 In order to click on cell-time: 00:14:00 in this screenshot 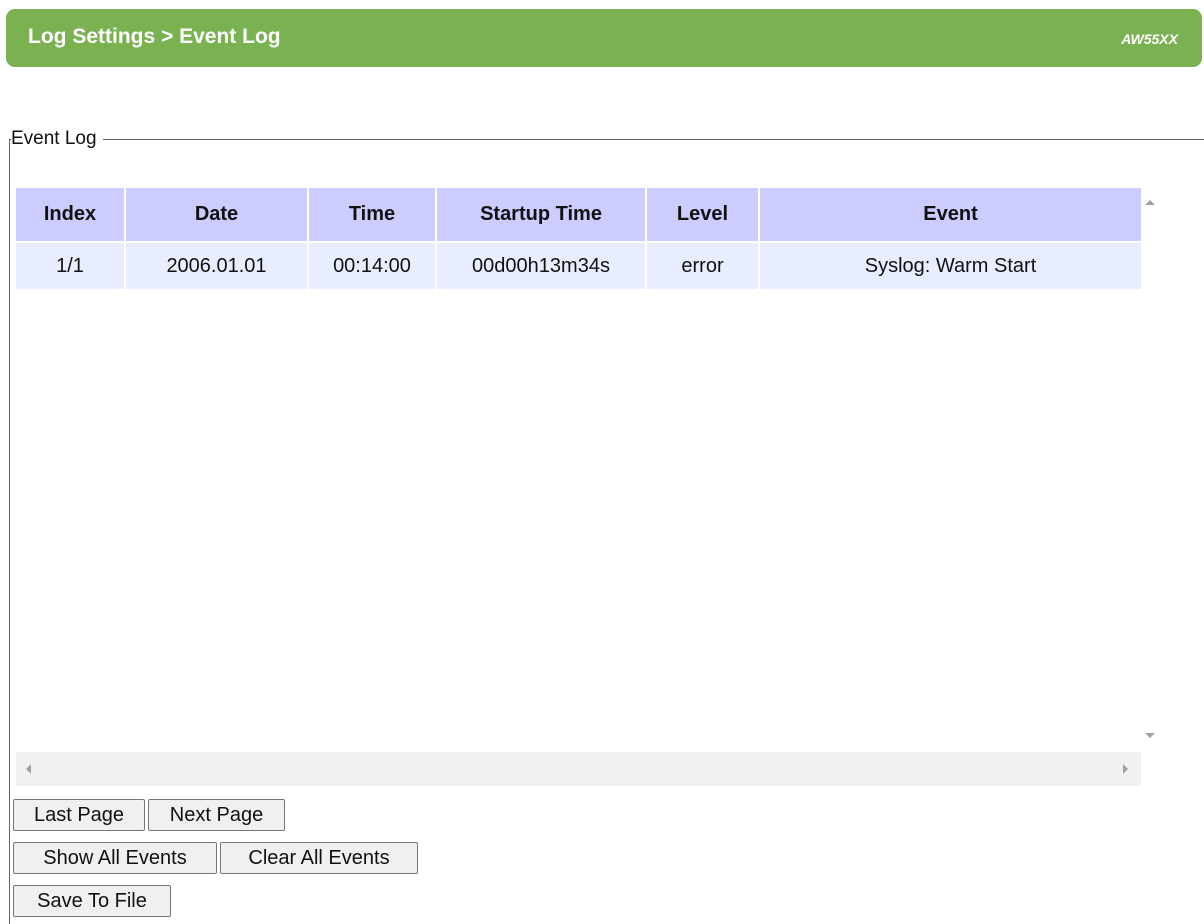, I will do `click(372, 265)`.